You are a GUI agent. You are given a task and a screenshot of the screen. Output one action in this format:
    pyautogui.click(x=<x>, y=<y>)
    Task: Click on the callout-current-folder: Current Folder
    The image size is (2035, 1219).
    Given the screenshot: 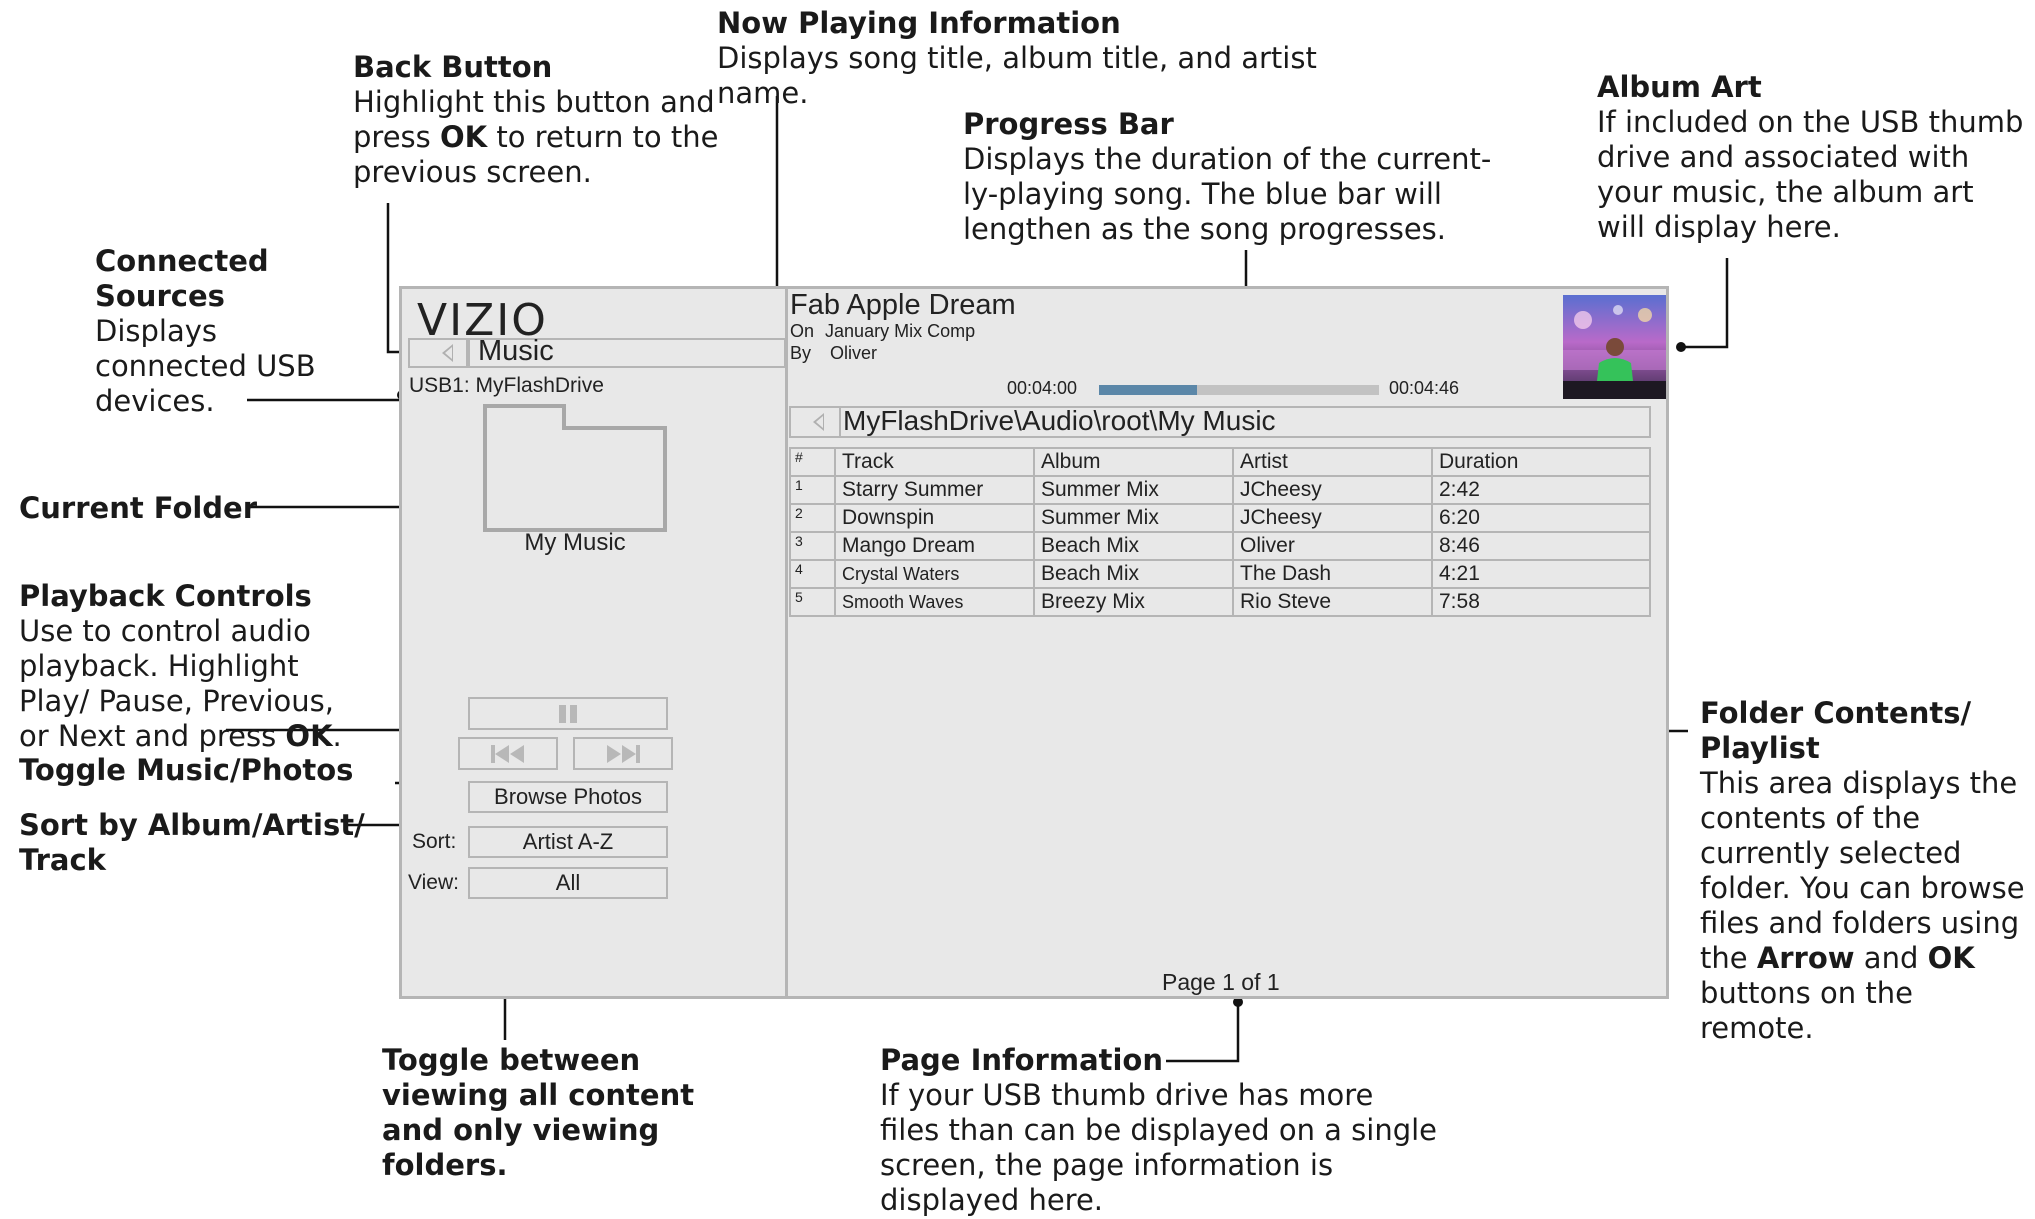 What is the action you would take?
    pyautogui.click(x=139, y=508)
    